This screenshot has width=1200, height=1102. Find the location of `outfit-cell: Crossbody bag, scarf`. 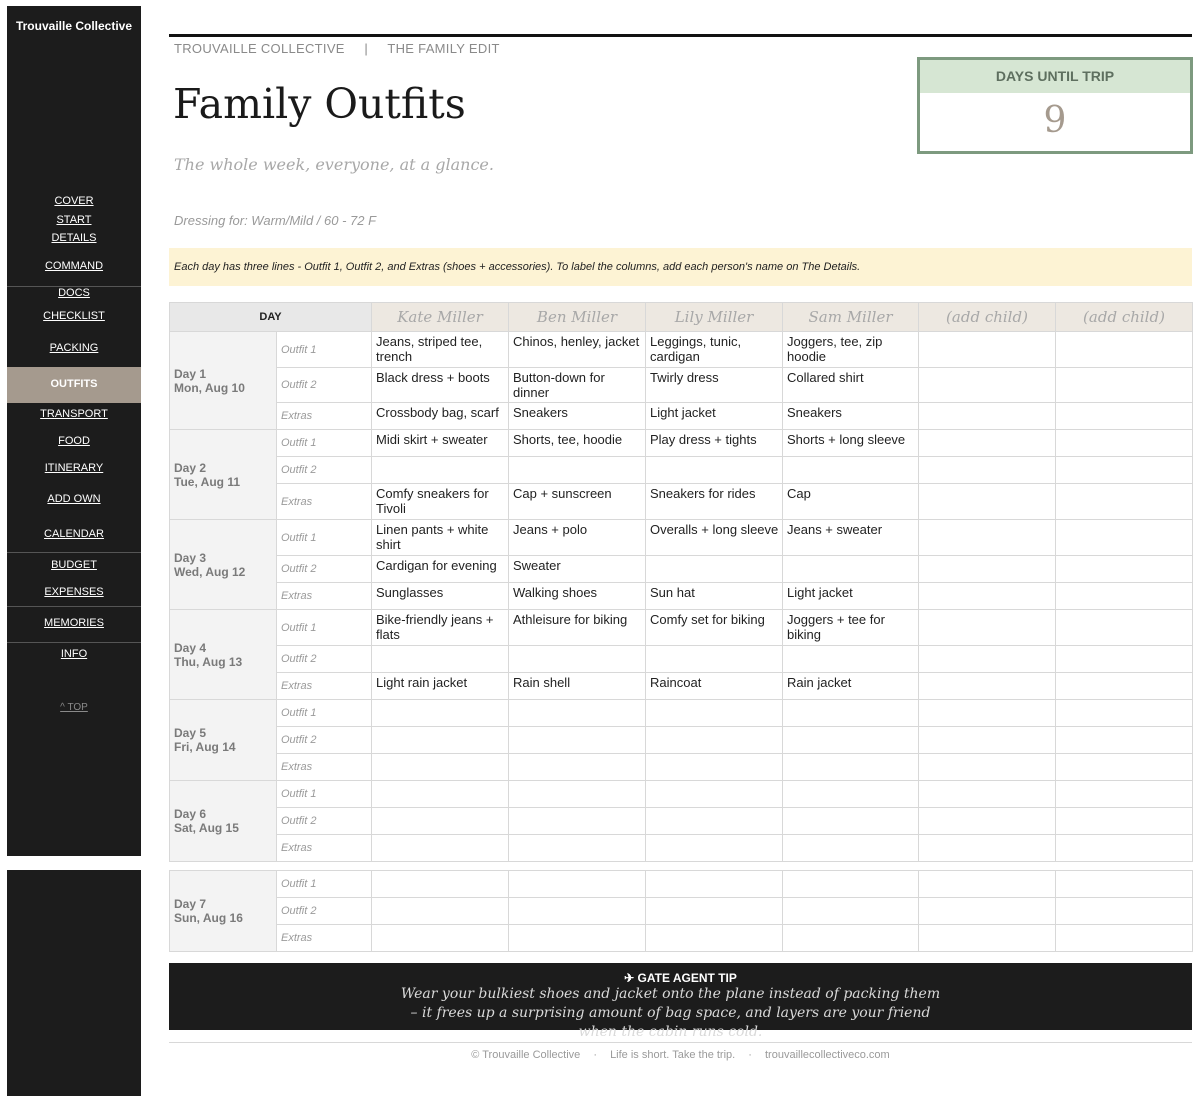

outfit-cell: Crossbody bag, scarf is located at coordinates (440, 416).